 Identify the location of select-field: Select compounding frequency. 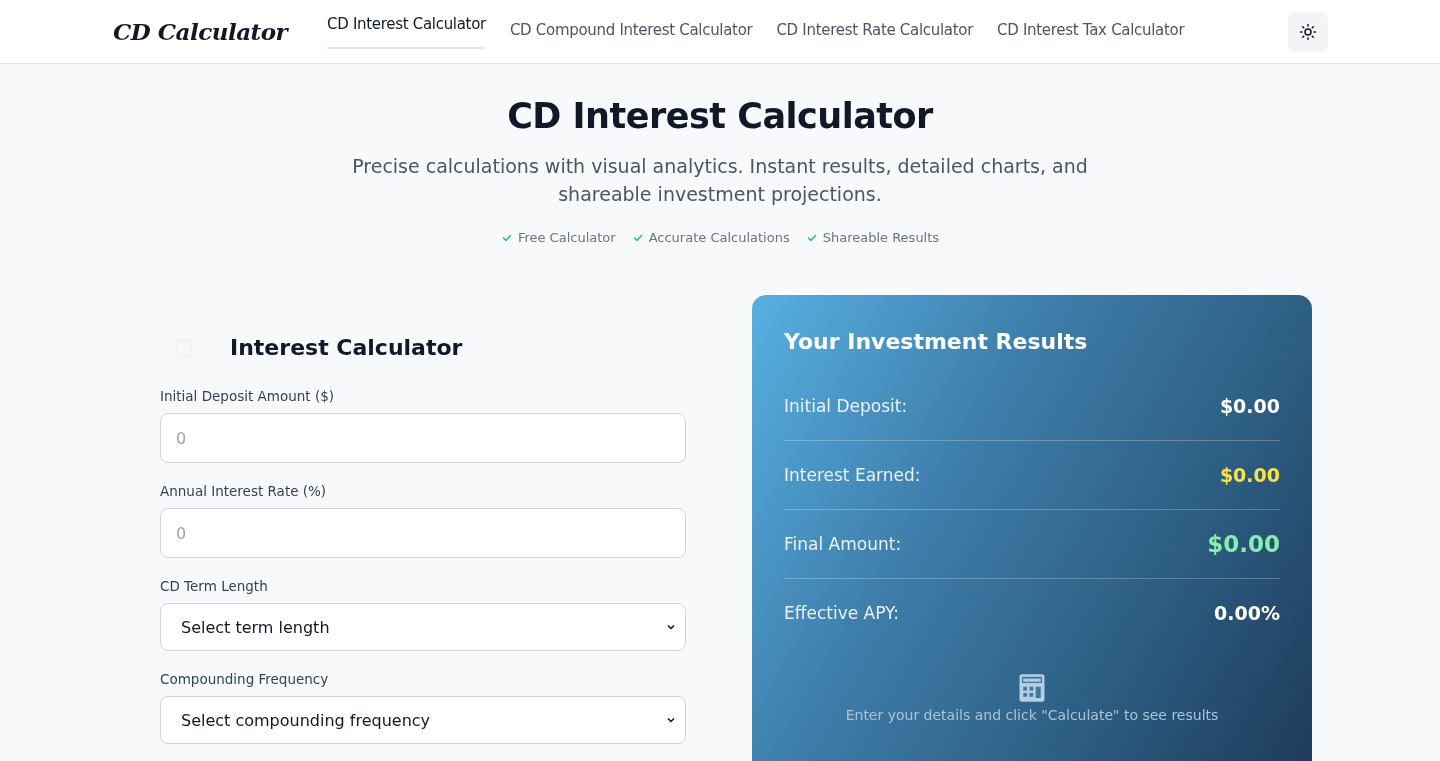
(423, 720).